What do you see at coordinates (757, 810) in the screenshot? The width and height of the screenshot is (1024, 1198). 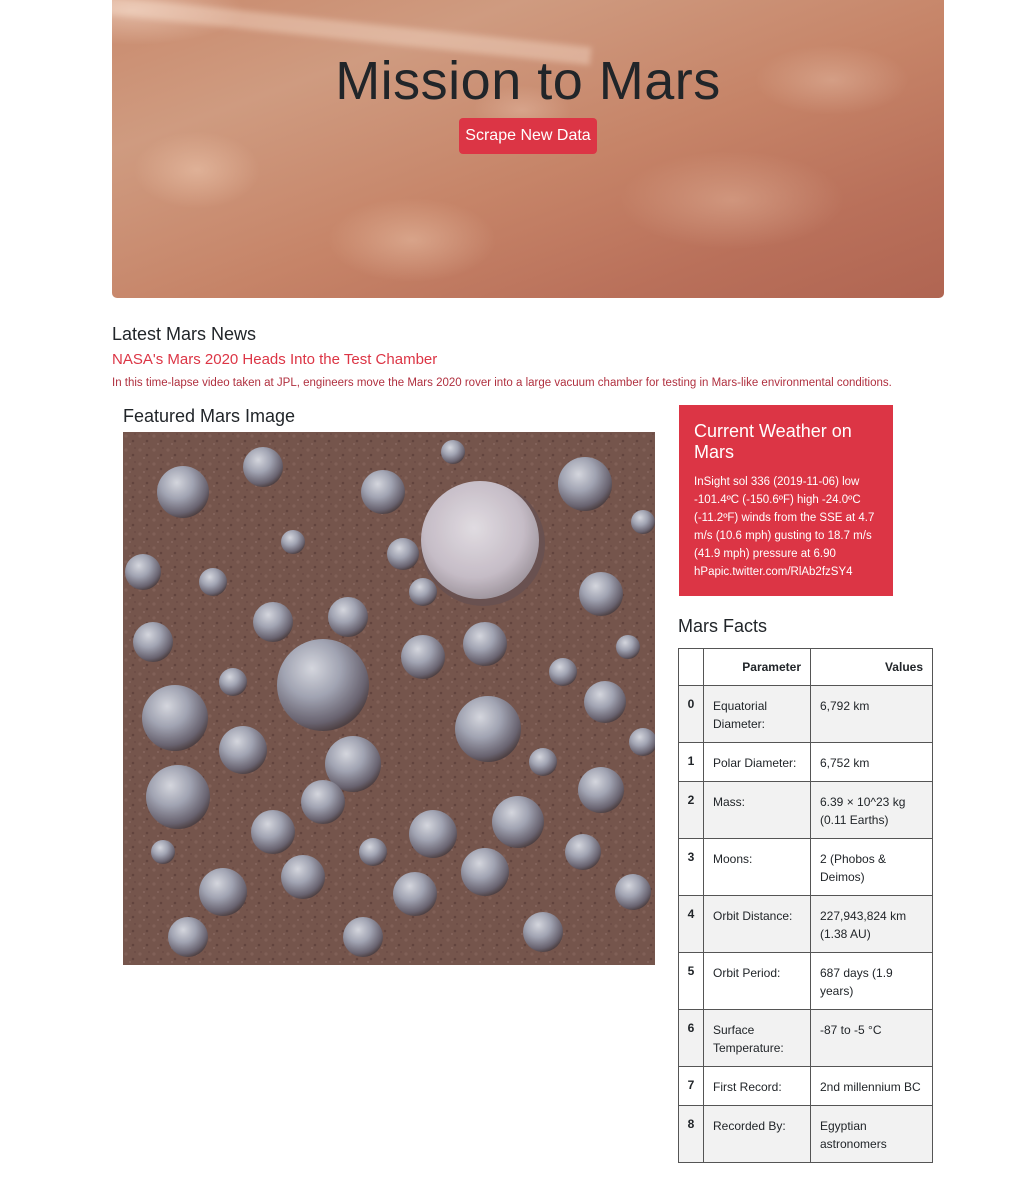 I see `row-parameter: Mass:` at bounding box center [757, 810].